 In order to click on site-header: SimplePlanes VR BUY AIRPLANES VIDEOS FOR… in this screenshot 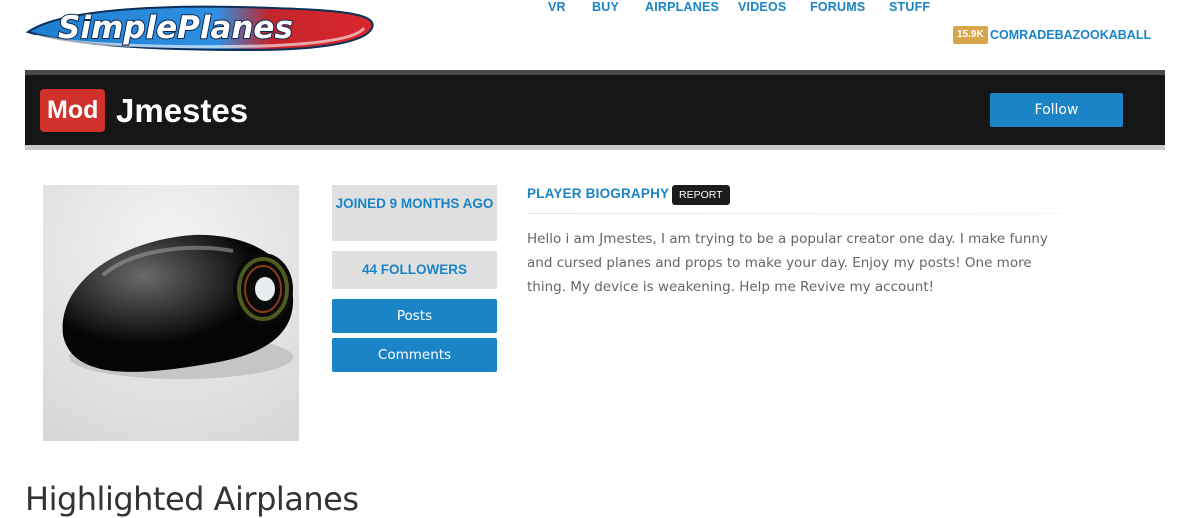, I will do `click(593, 35)`.